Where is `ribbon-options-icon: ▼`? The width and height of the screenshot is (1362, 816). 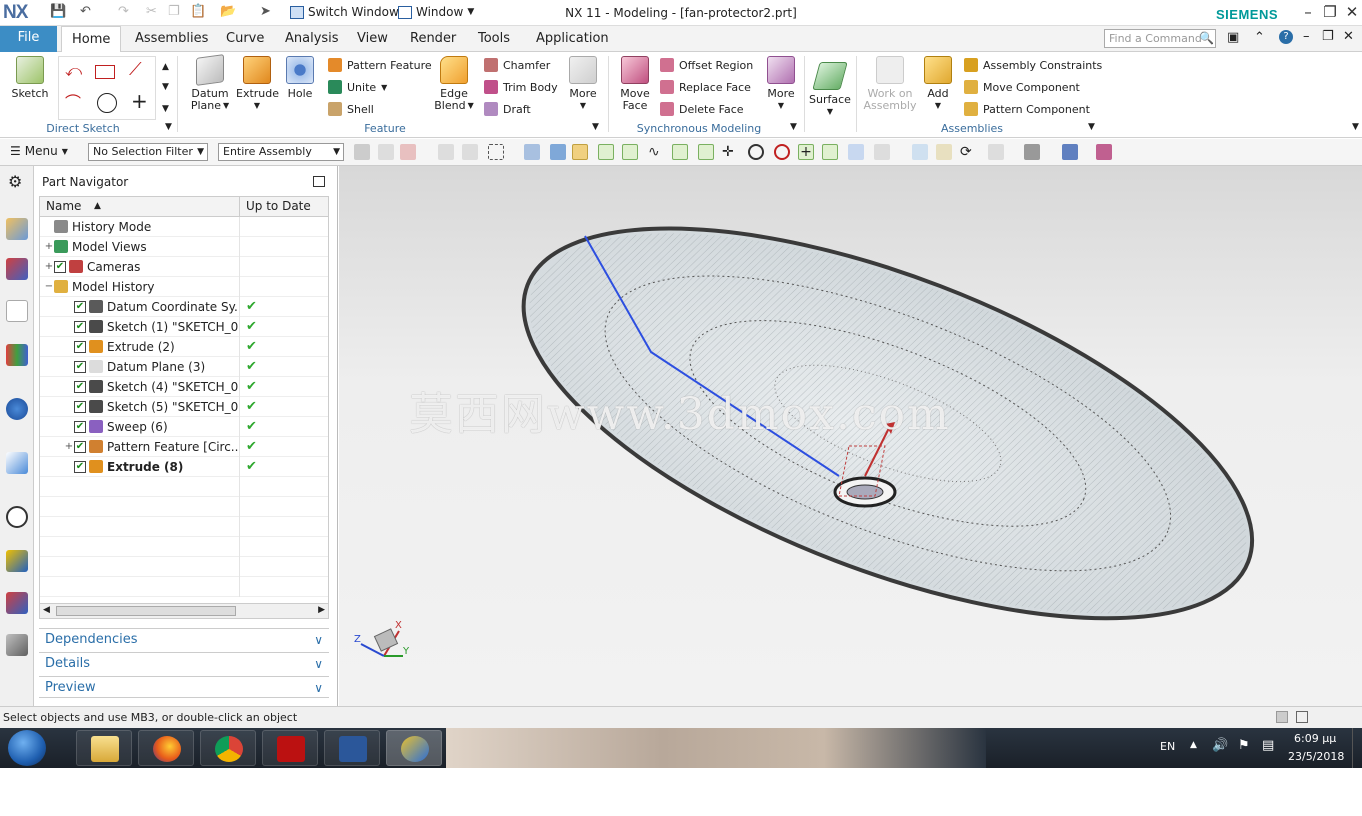
ribbon-options-icon: ▼ is located at coordinates (1355, 127).